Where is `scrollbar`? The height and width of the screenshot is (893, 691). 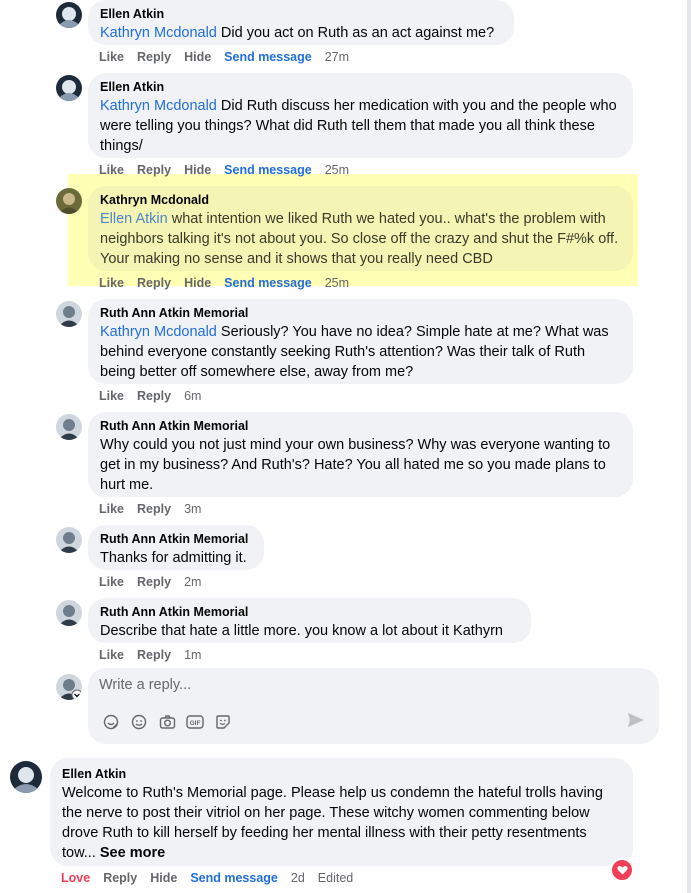
scrollbar is located at coordinates (689, 446).